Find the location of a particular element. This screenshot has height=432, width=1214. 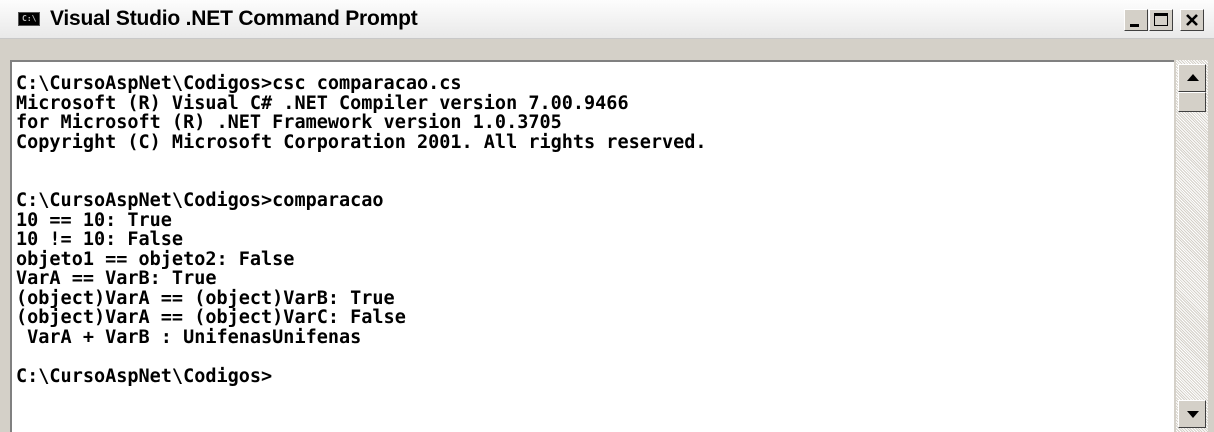

console-icon: C:\ is located at coordinates (29, 19).